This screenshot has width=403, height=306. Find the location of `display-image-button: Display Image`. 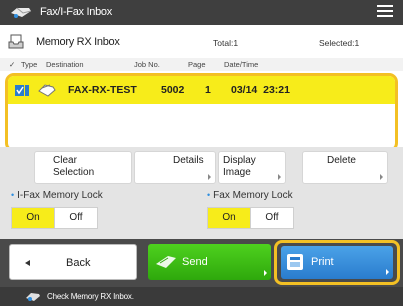

display-image-button: Display Image is located at coordinates (252, 167).